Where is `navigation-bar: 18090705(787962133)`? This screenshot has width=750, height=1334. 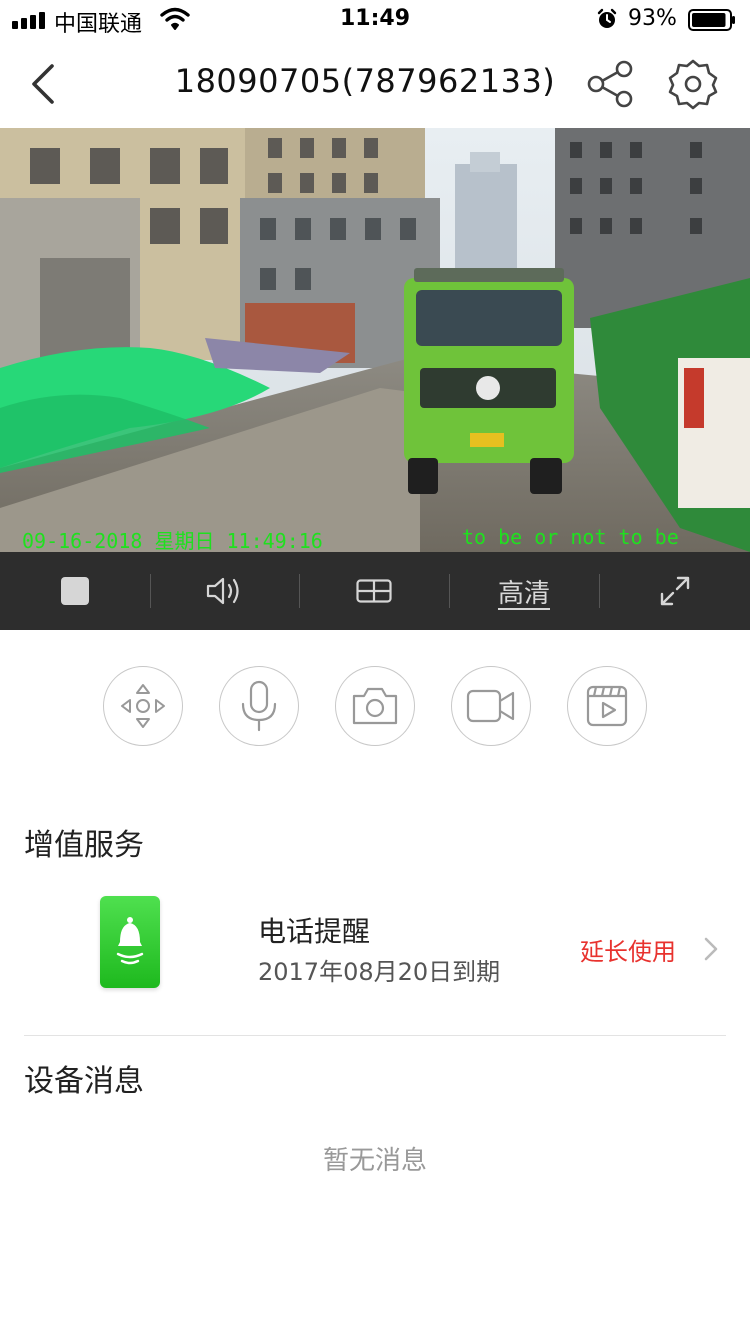 navigation-bar: 18090705(787962133) is located at coordinates (375, 84).